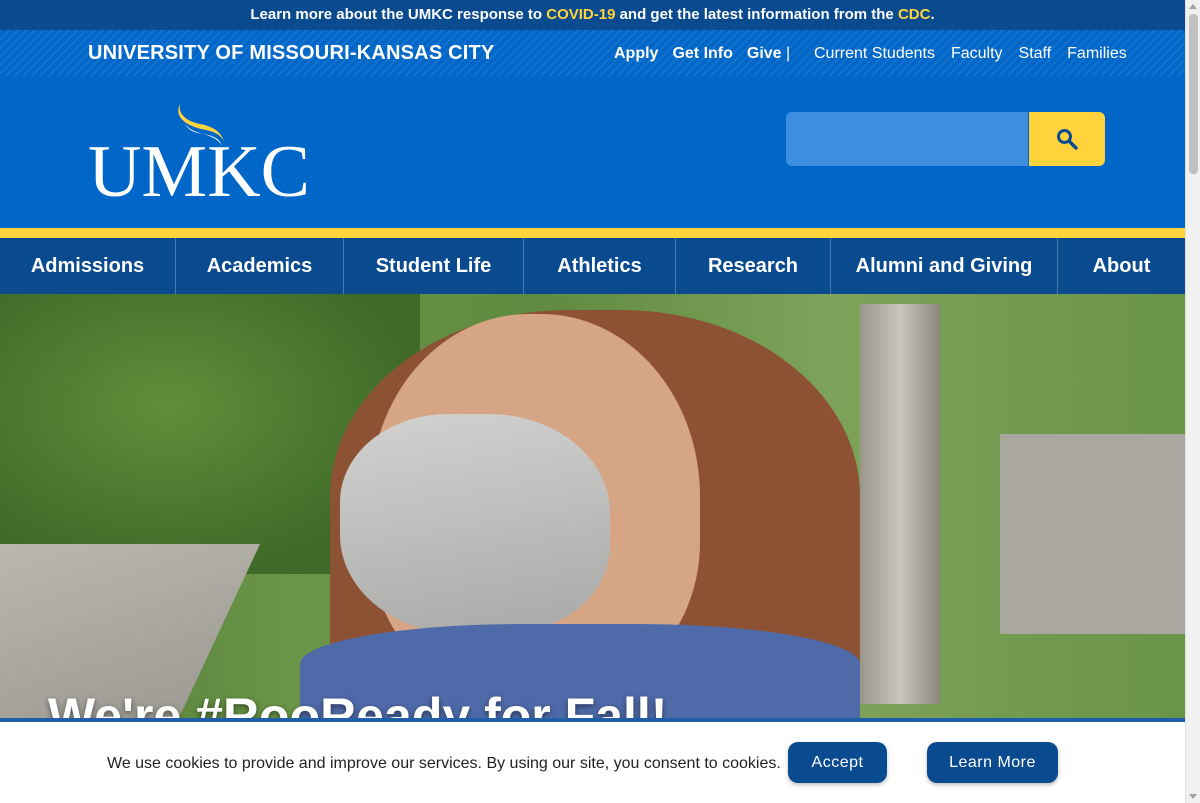 The image size is (1200, 803). I want to click on nav-student-life: Student Life, so click(434, 266).